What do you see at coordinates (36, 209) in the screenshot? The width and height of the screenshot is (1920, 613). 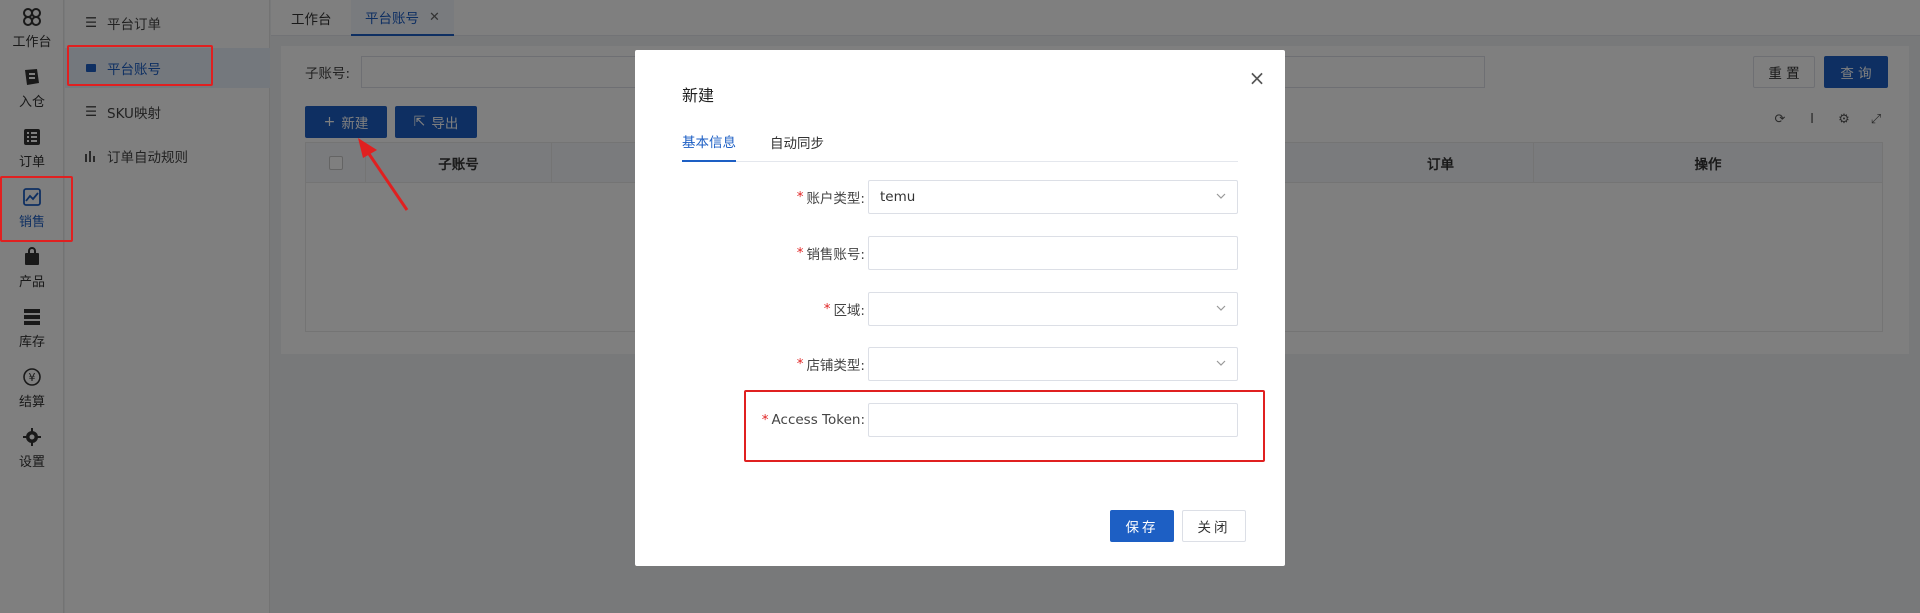 I see `annotation-sales-highlight` at bounding box center [36, 209].